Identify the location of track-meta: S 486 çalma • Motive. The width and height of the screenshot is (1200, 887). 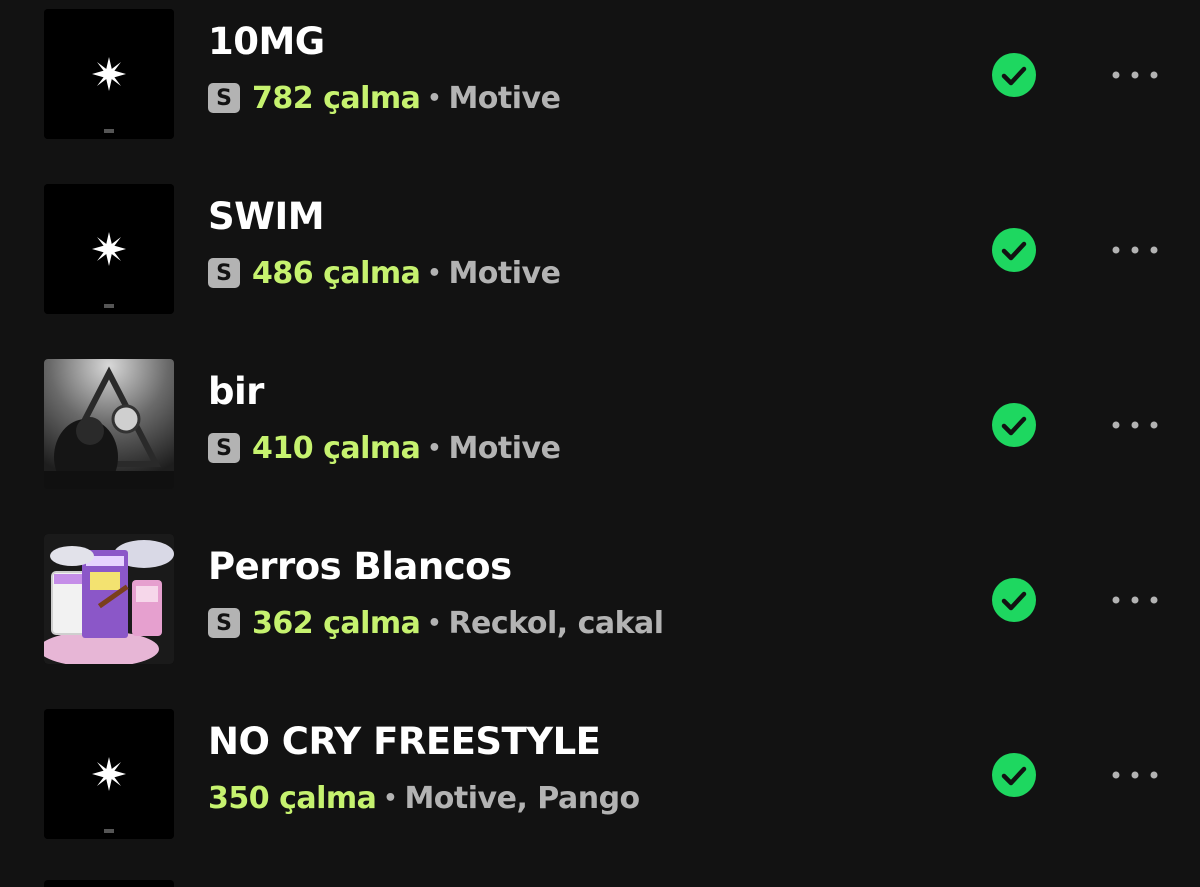
(384, 273).